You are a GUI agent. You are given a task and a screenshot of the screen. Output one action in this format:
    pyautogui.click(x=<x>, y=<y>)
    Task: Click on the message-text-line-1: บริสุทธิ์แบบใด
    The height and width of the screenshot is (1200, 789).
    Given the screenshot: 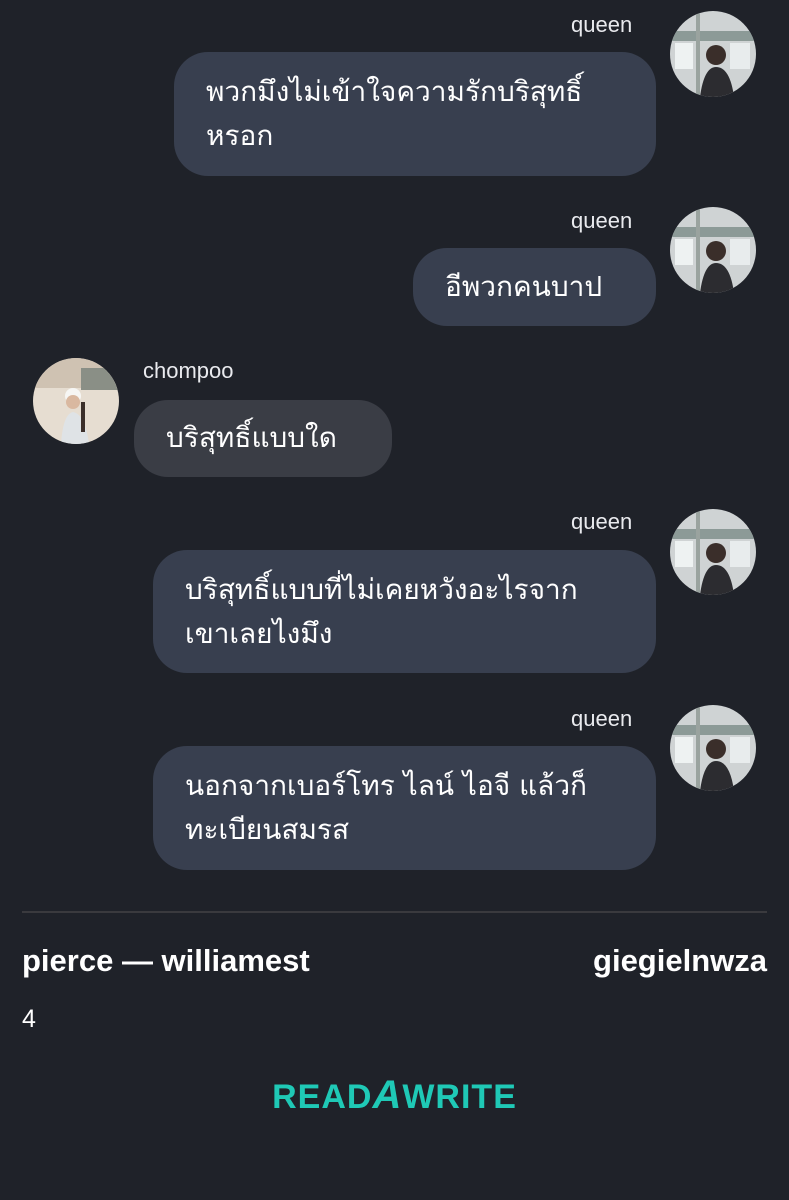 What is the action you would take?
    pyautogui.click(x=251, y=437)
    